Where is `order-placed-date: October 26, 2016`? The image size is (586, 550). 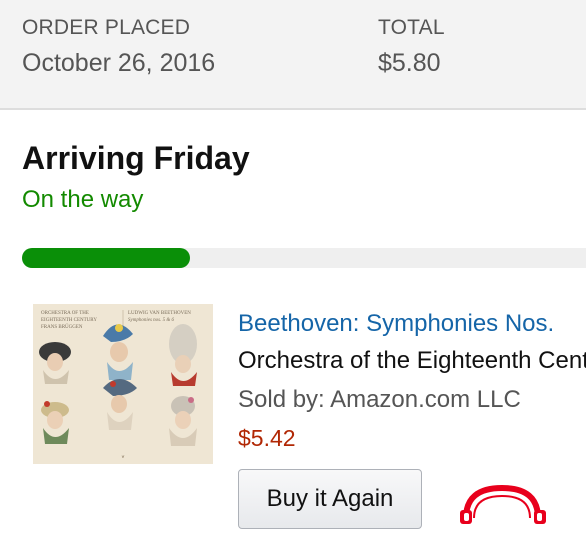
order-placed-date: October 26, 2016 is located at coordinates (119, 63).